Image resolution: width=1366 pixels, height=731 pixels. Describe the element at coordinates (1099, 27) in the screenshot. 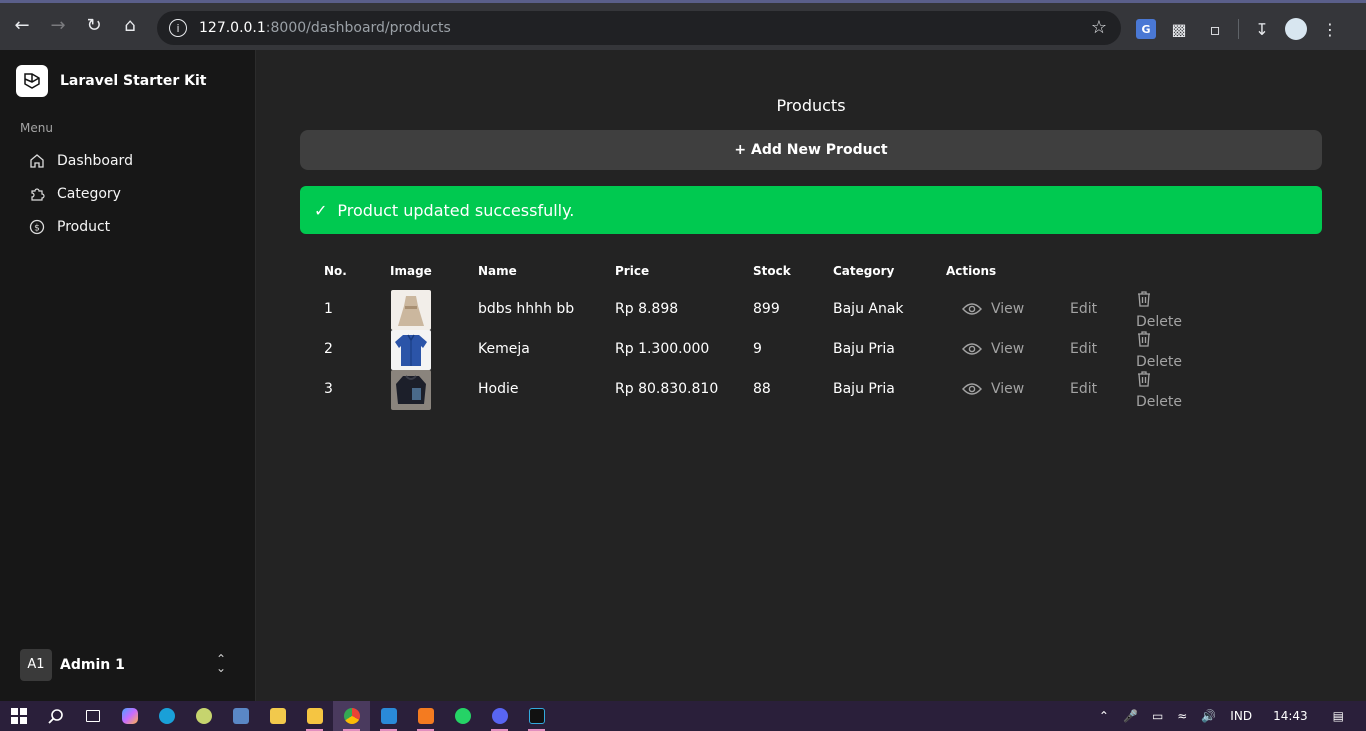

I see `bookmark-star-icon: ☆` at that location.